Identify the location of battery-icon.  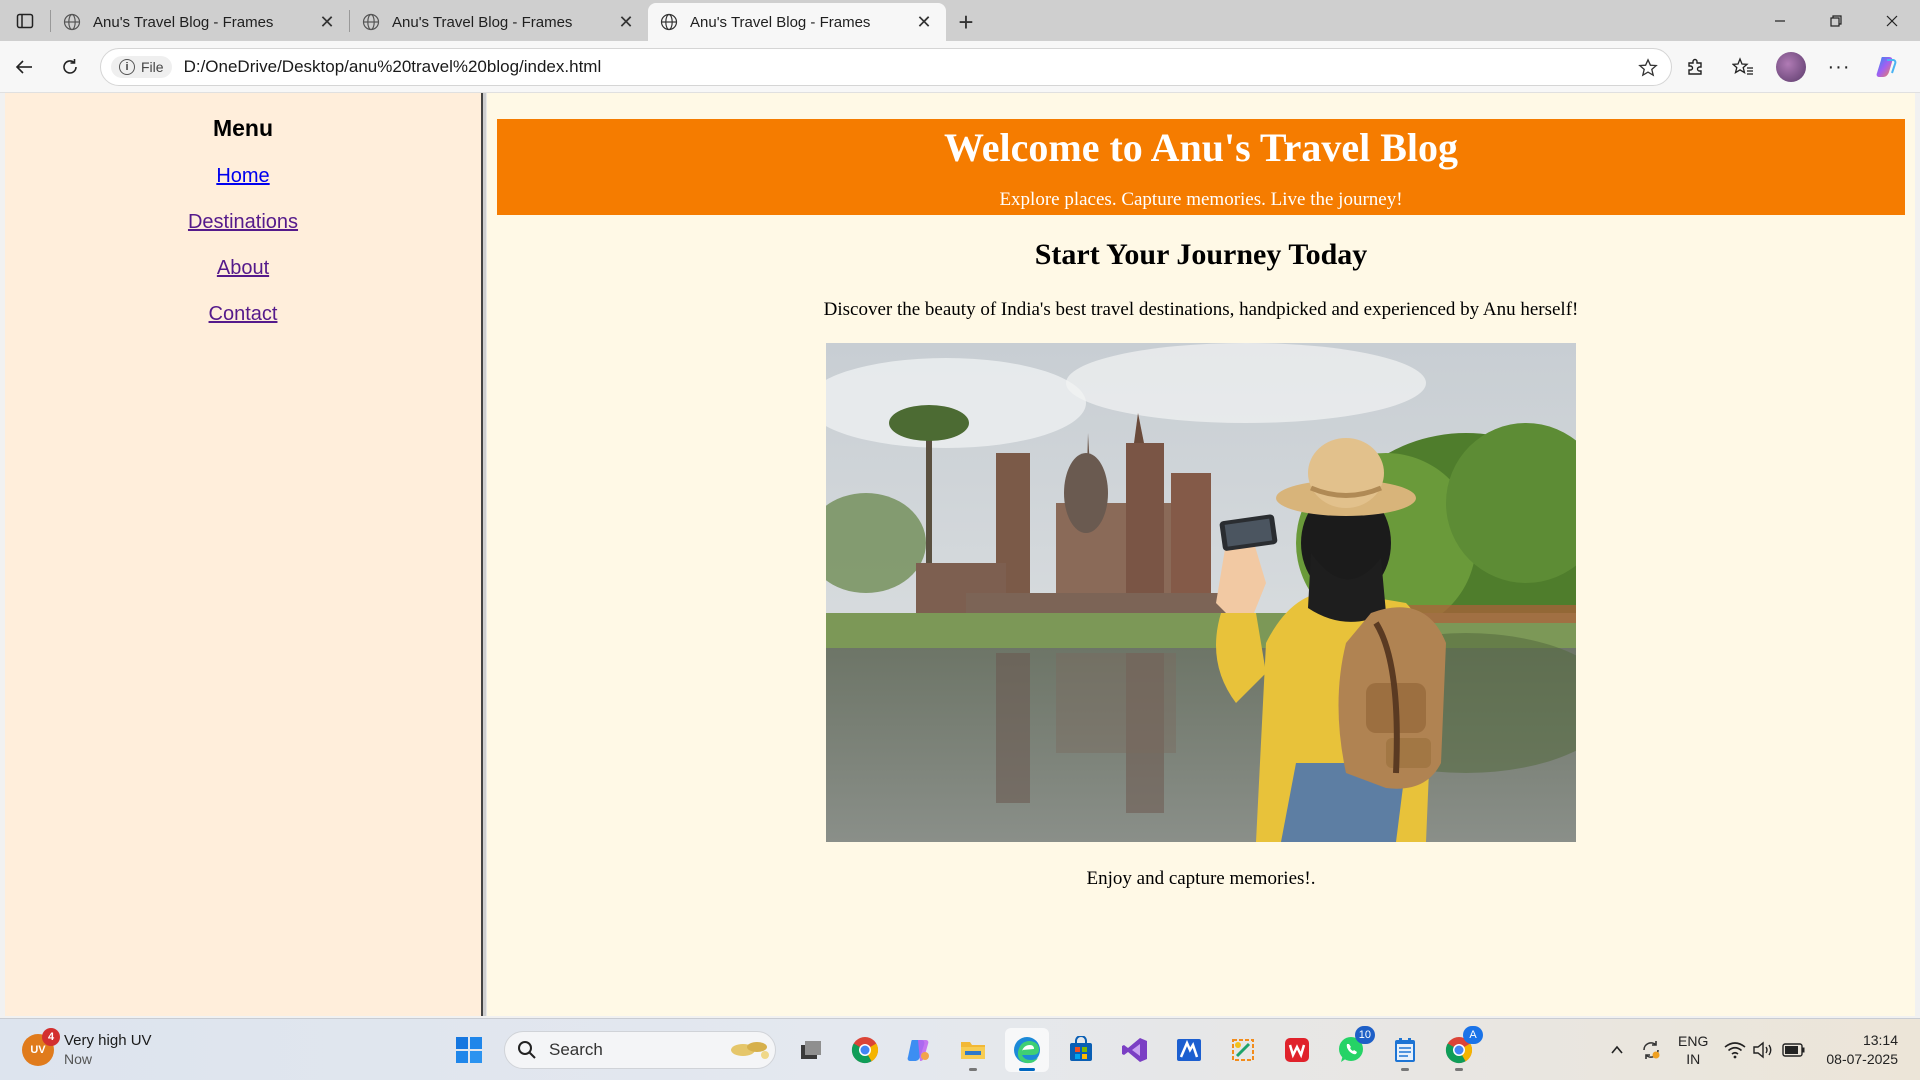
(1793, 1050).